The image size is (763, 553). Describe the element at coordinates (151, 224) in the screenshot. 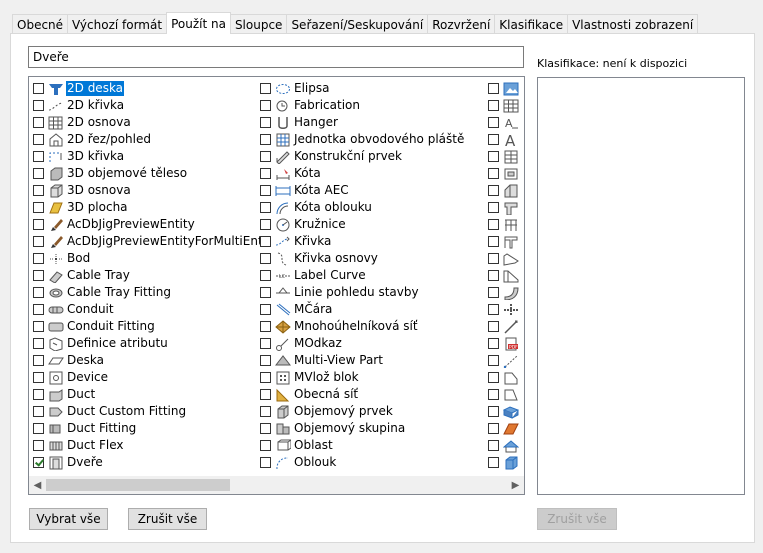

I see `list-item: AcDbJigPreviewEntity` at that location.